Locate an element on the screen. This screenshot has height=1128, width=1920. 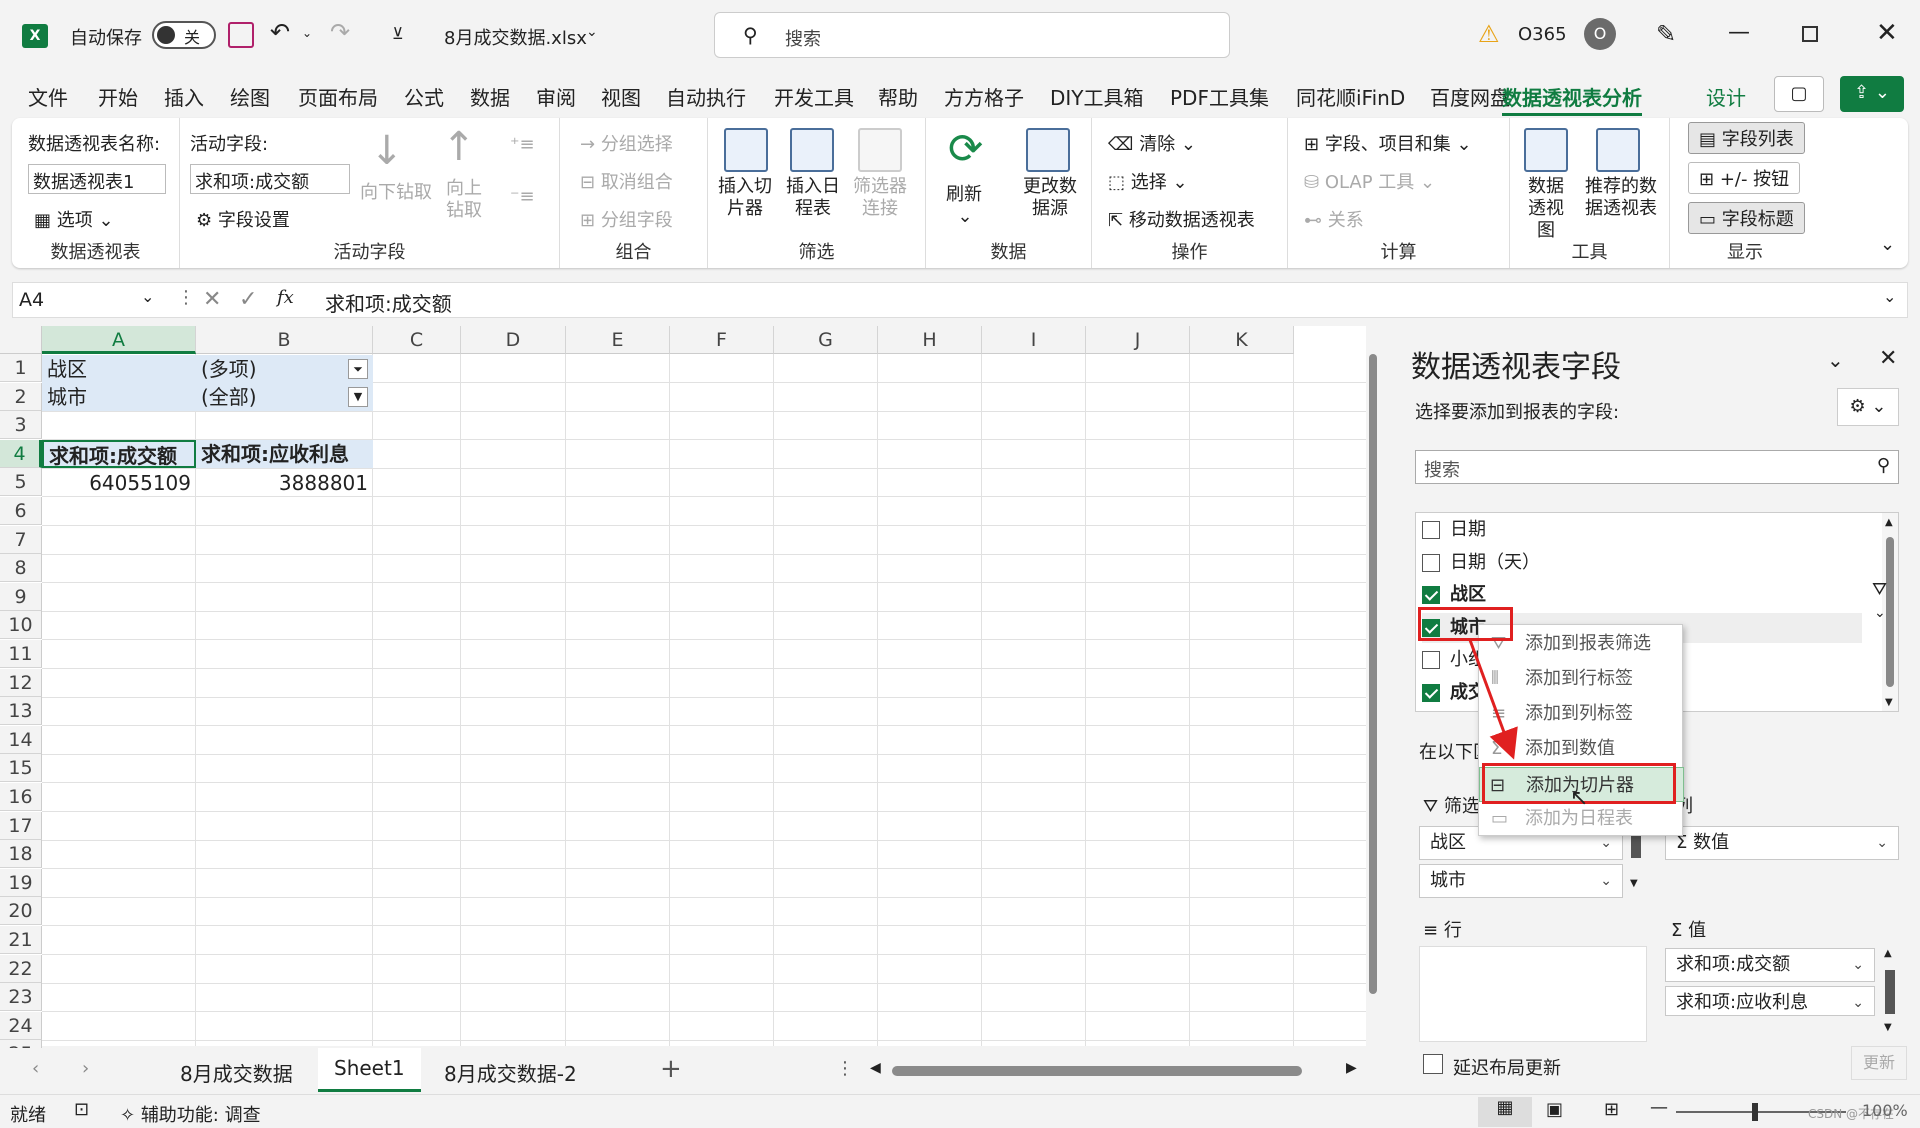
row-header-24: 24 is located at coordinates (21, 1025).